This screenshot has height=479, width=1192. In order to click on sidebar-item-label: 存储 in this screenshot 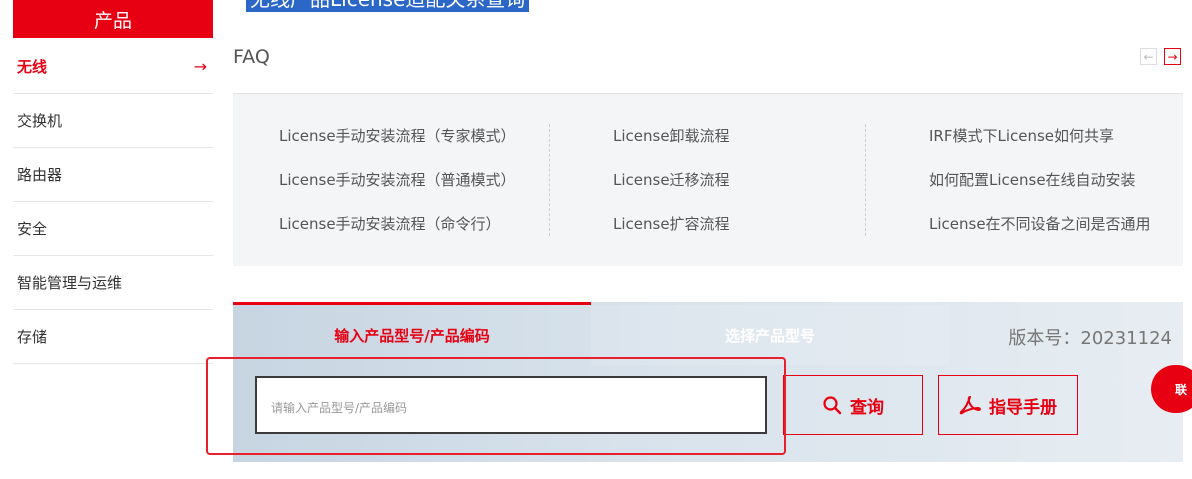, I will do `click(32, 337)`.